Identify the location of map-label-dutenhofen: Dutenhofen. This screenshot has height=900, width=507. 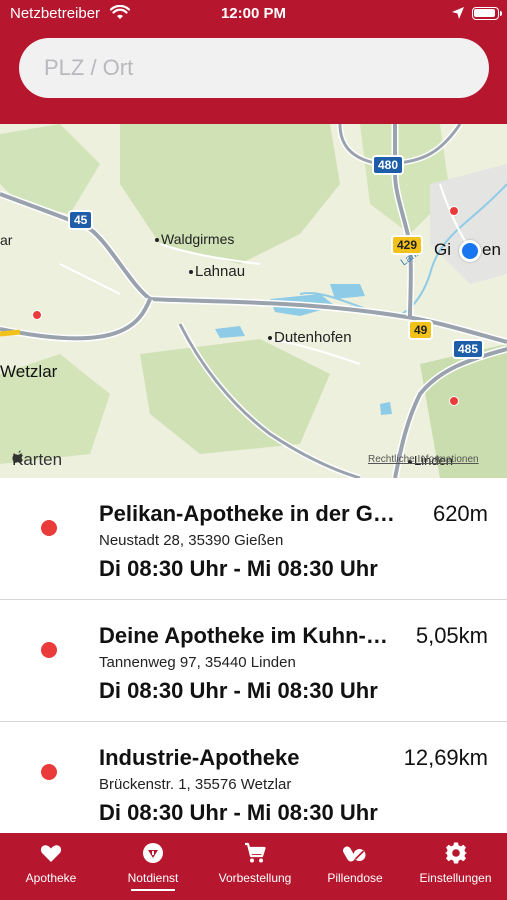
(310, 337).